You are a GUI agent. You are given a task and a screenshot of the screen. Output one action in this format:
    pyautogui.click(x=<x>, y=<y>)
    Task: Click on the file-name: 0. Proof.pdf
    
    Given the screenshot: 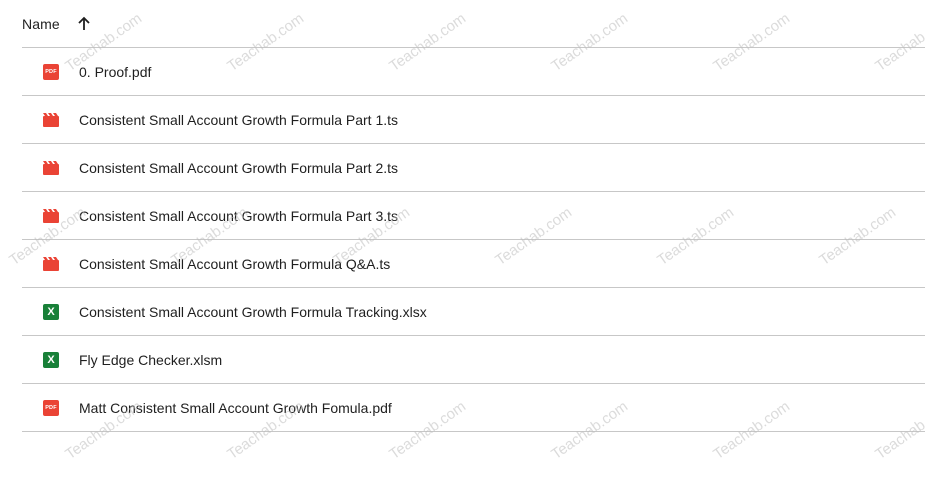 What is the action you would take?
    pyautogui.click(x=115, y=71)
    